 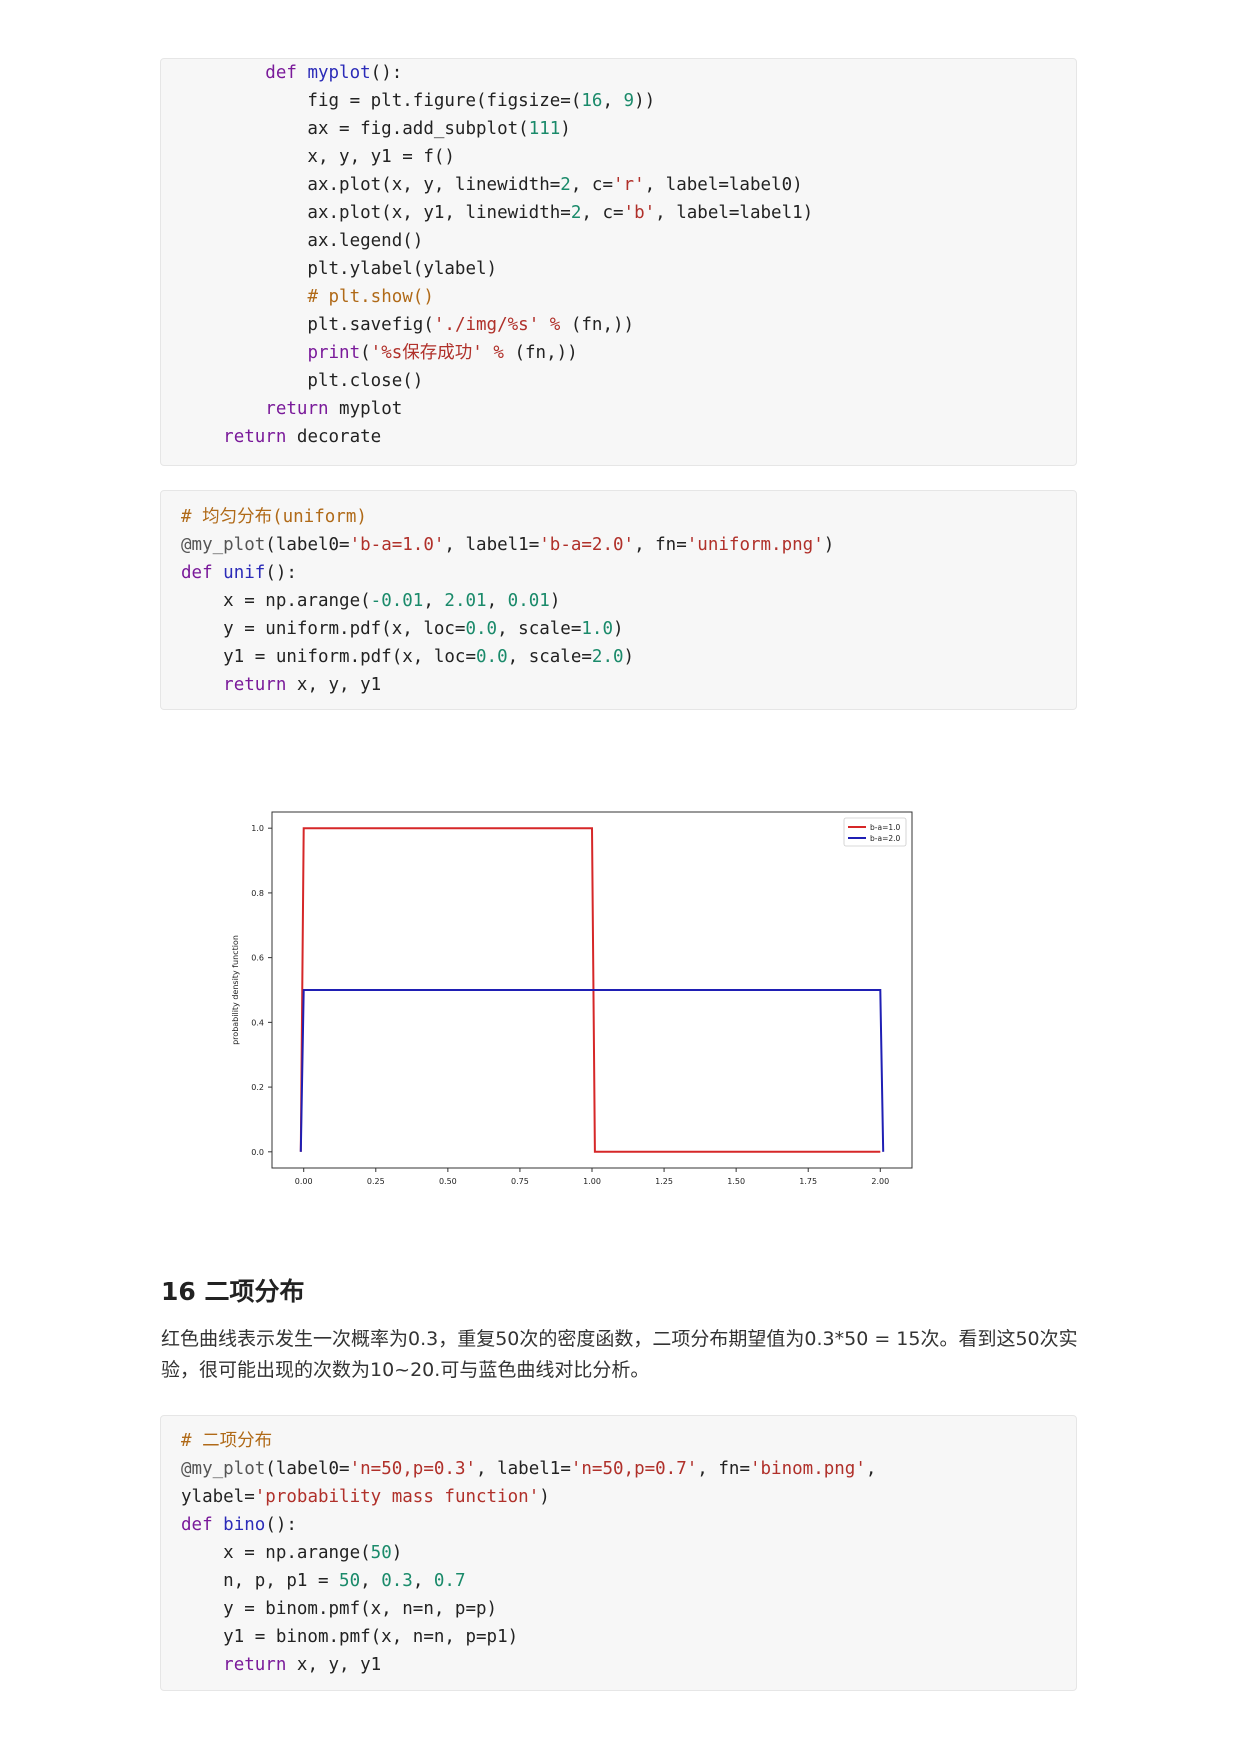 What do you see at coordinates (507, 629) in the screenshot?
I see `code-line: y = uniform.pdf(x, loc=0.0, scale=1.0)` at bounding box center [507, 629].